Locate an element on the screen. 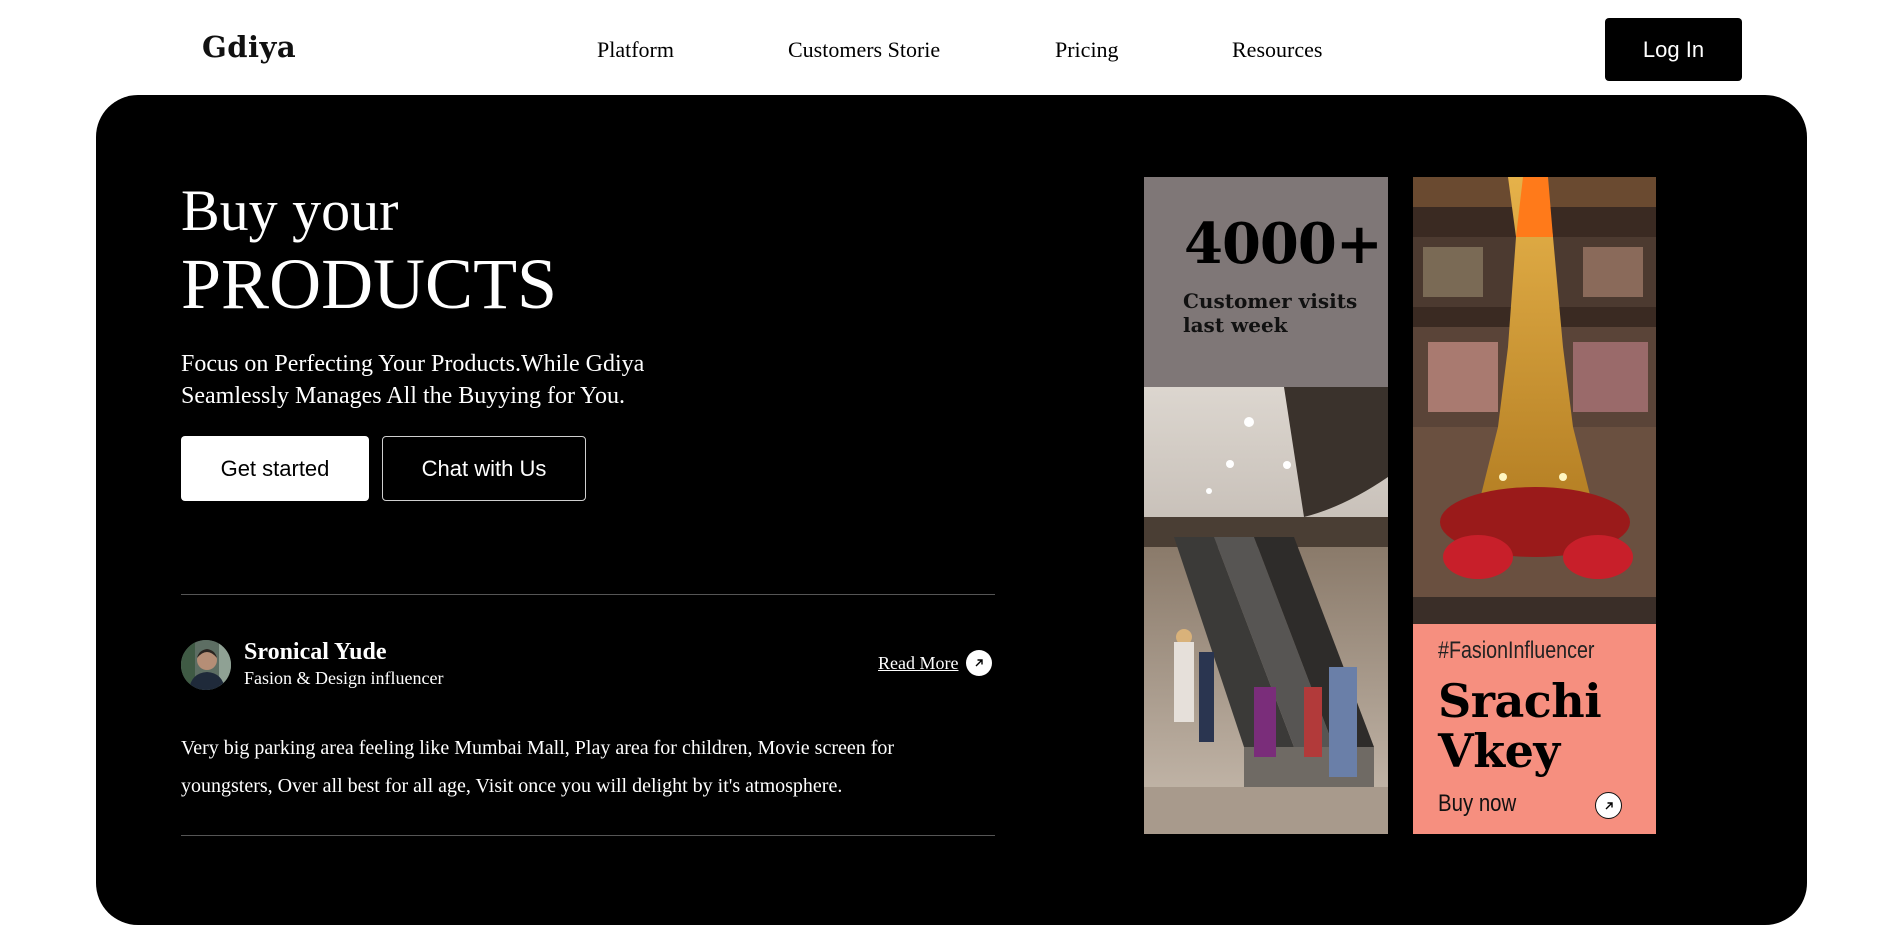 Image resolution: width=1897 pixels, height=925 pixels. divider-top is located at coordinates (588, 594).